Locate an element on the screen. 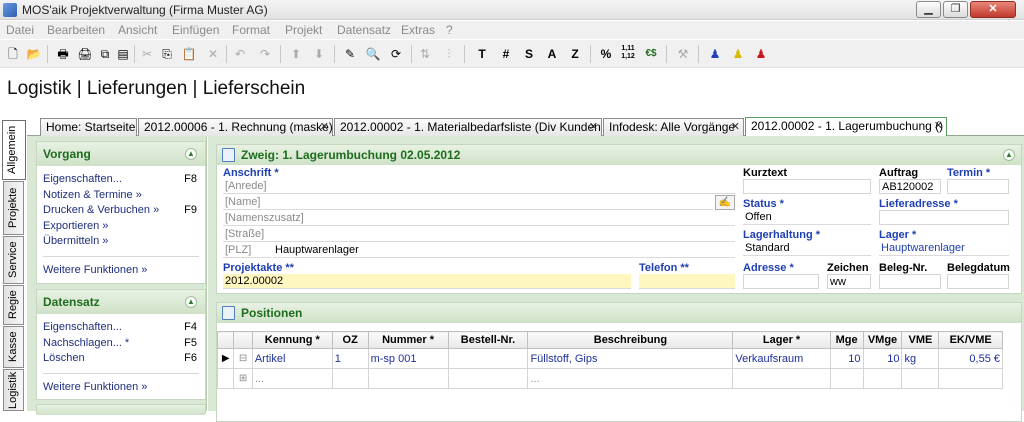 The height and width of the screenshot is (422, 1024). col-beschreibung: Beschreibung is located at coordinates (630, 340).